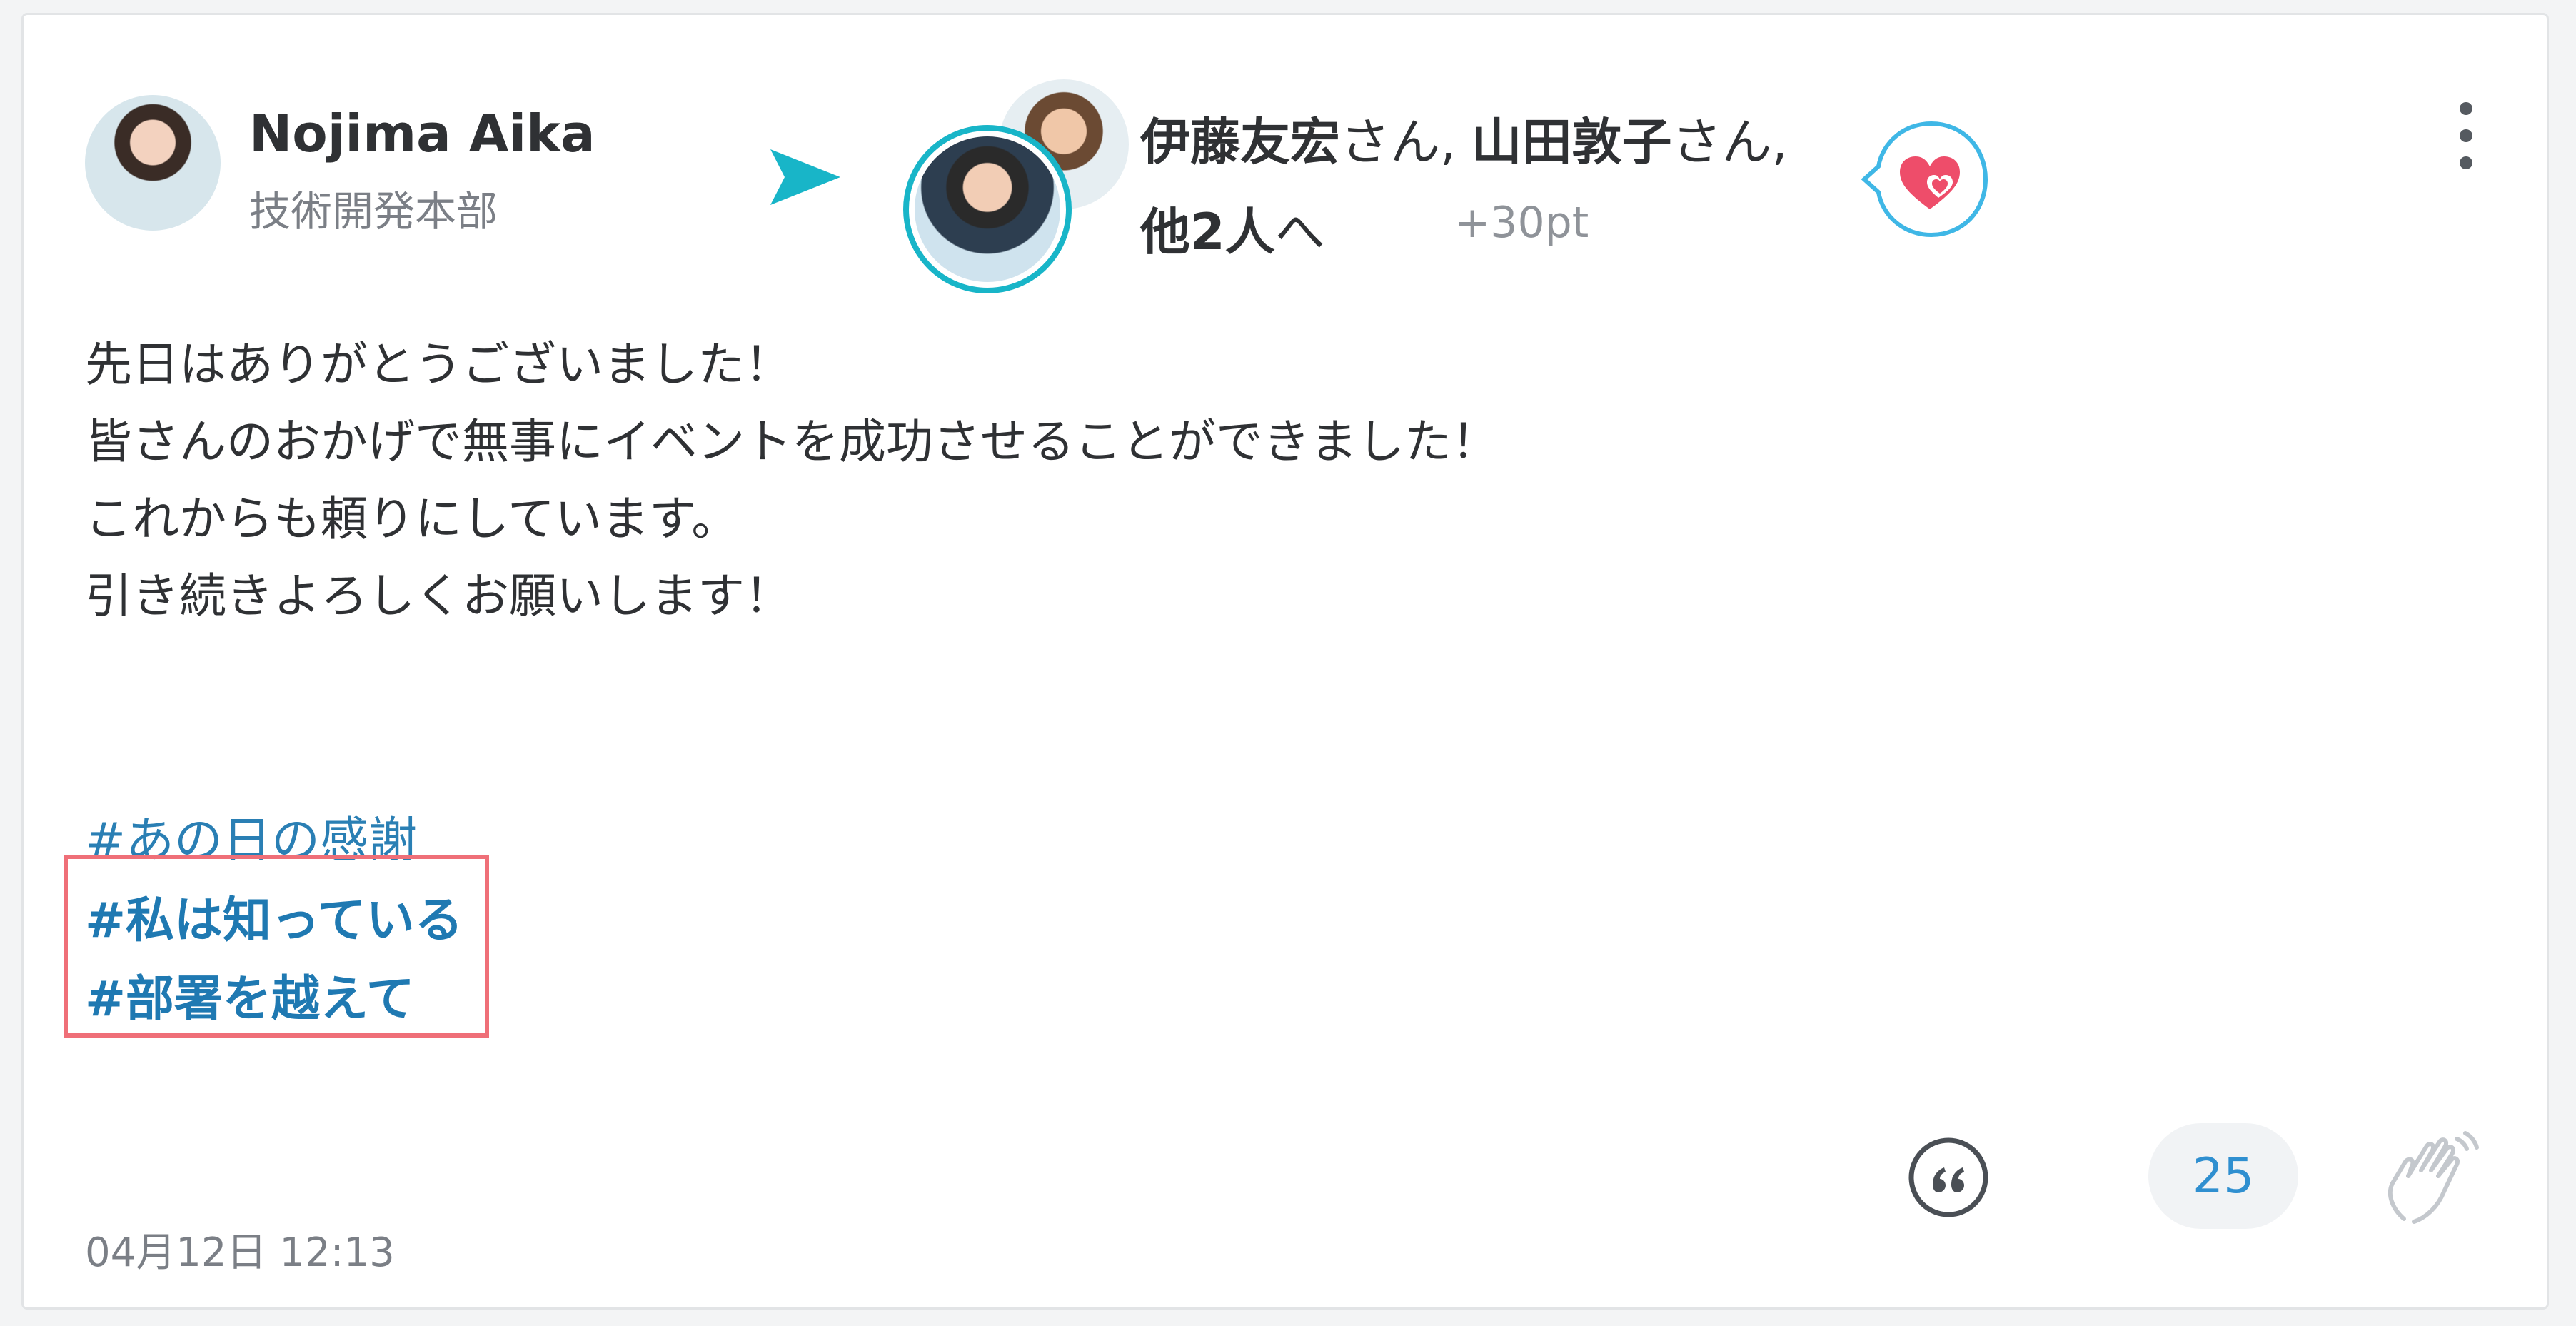 This screenshot has height=1326, width=2576. Describe the element at coordinates (412, 518) in the screenshot. I see `message-line: これからも頼りにしています。` at that location.